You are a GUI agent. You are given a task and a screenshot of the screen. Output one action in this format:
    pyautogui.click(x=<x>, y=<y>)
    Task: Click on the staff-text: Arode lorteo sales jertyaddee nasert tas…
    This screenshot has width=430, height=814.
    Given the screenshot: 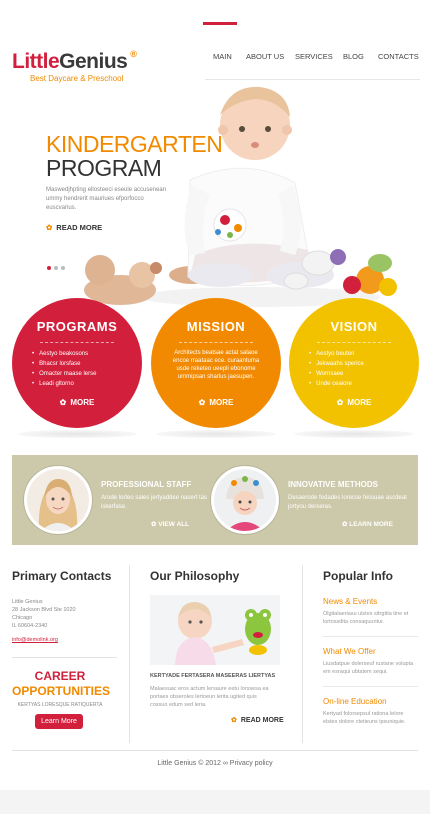 What is the action you would take?
    pyautogui.click(x=154, y=502)
    